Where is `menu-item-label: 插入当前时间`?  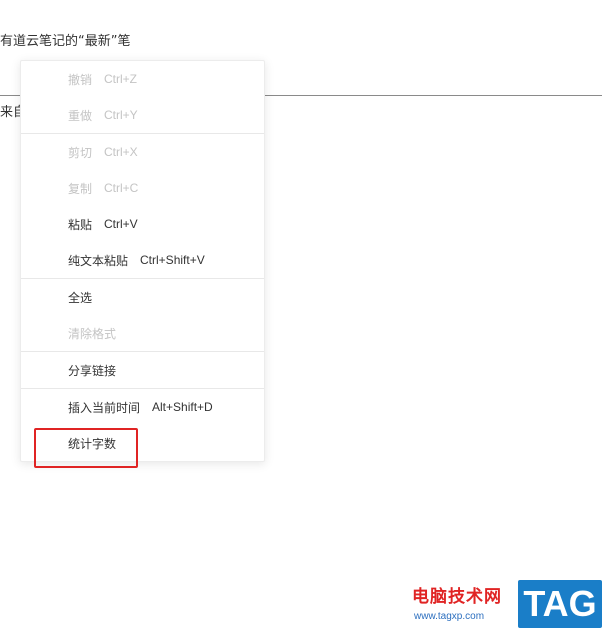 menu-item-label: 插入当前时间 is located at coordinates (104, 407).